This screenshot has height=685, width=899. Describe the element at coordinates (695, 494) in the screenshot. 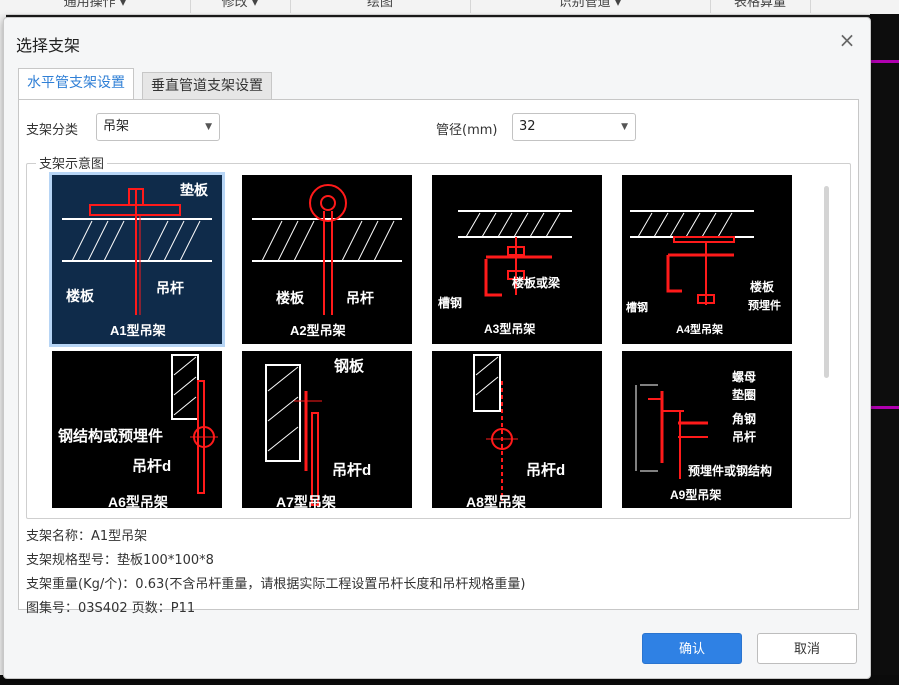

I see `thumbnail-caption: A9型吊架` at that location.